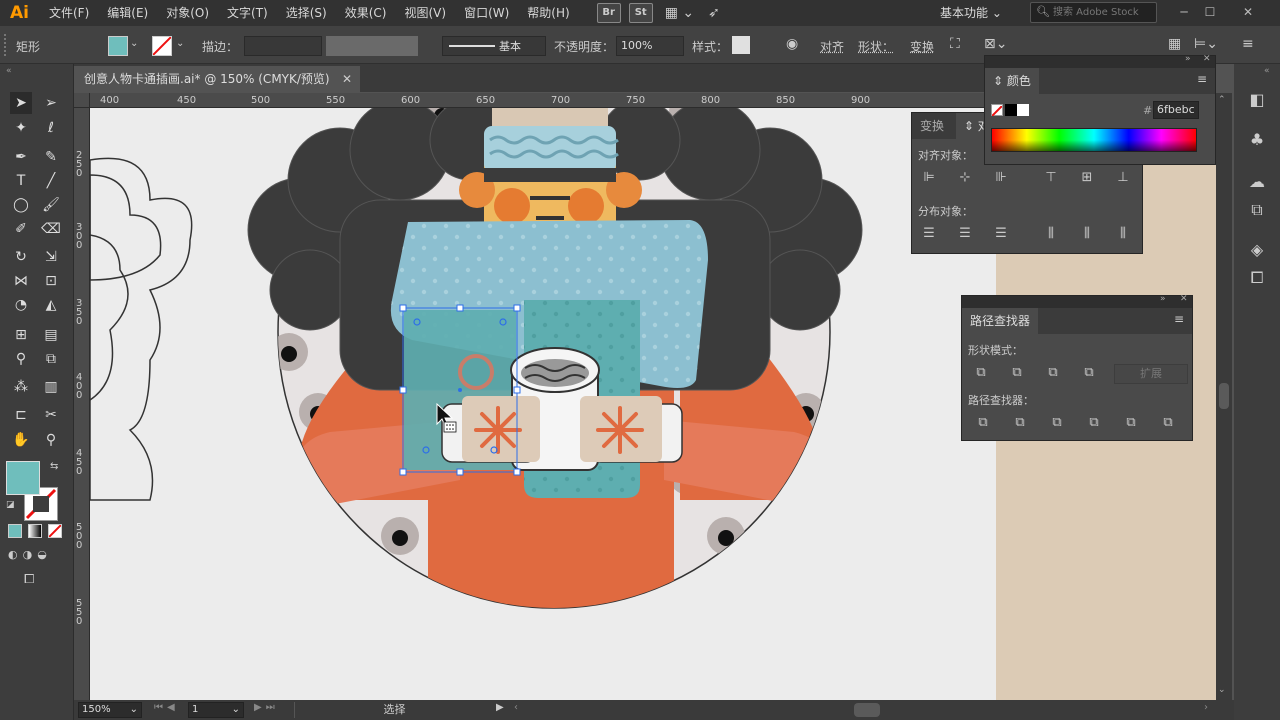  Describe the element at coordinates (922, 46) in the screenshot. I see `transform-link: 变换` at that location.